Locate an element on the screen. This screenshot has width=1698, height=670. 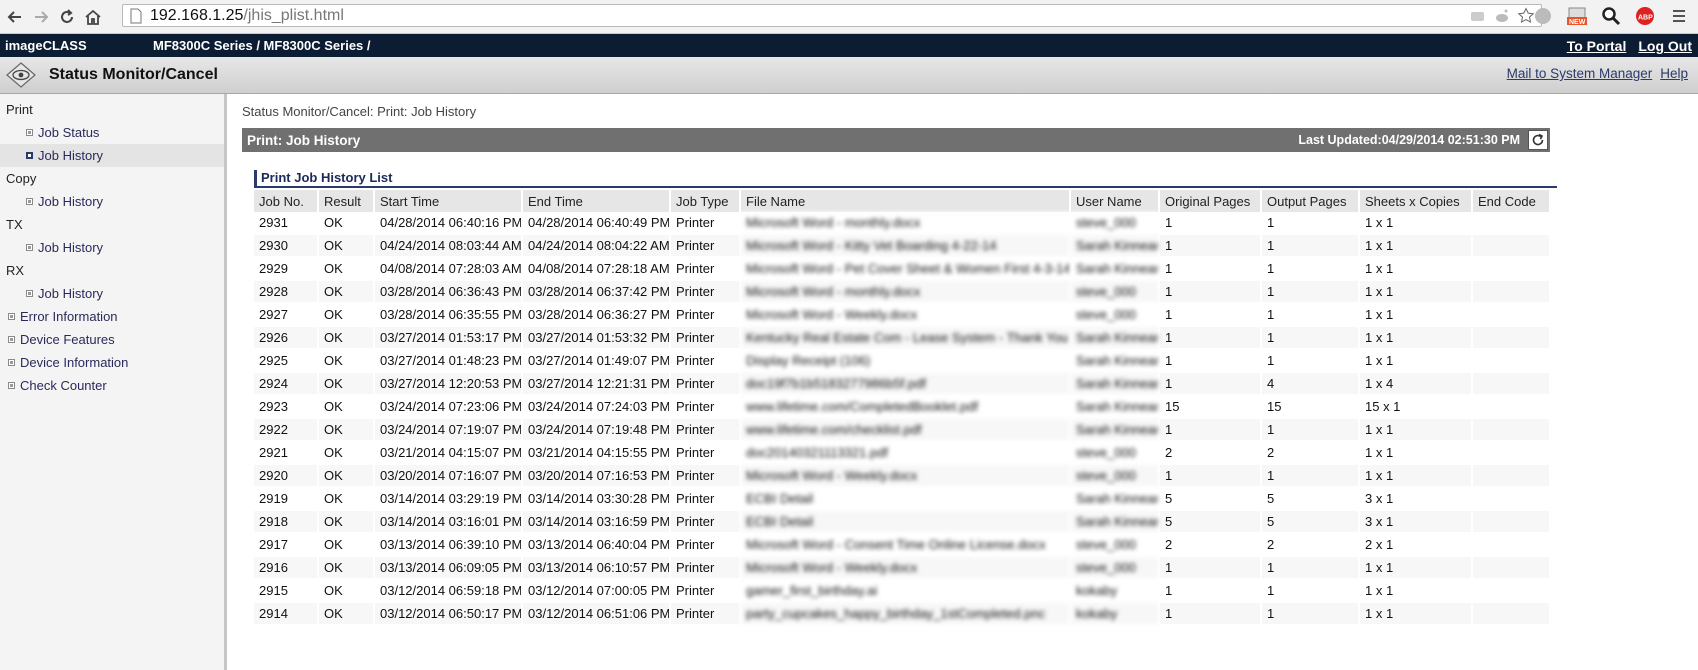
sidebar-item-tx-job-history: Job History is located at coordinates (112, 247).